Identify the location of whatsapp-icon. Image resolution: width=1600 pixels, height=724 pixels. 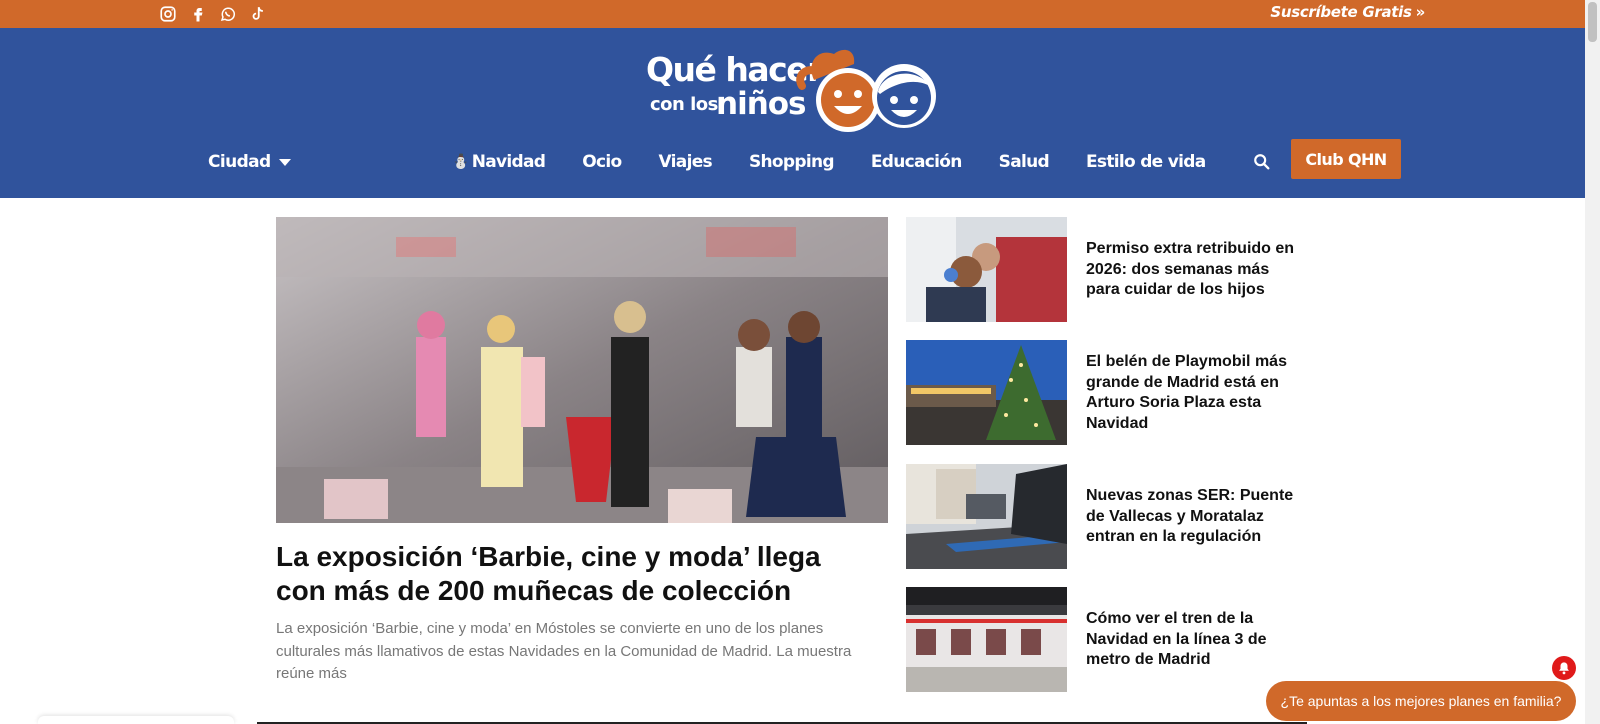
(228, 14).